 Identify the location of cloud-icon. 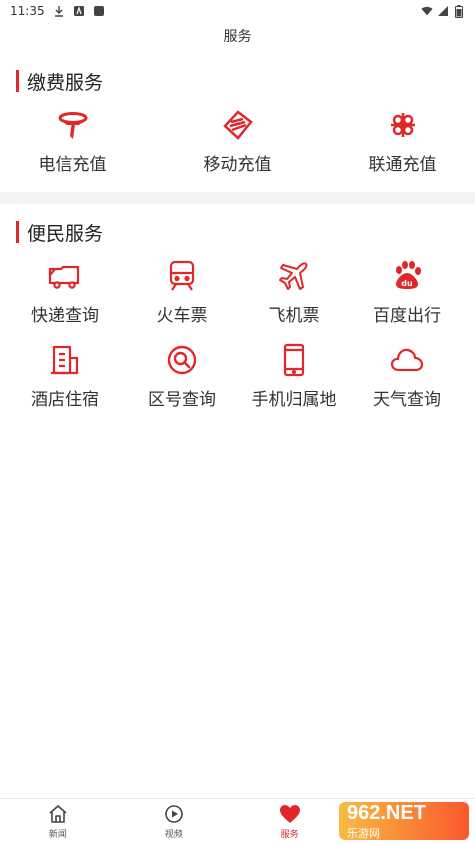
(407, 360).